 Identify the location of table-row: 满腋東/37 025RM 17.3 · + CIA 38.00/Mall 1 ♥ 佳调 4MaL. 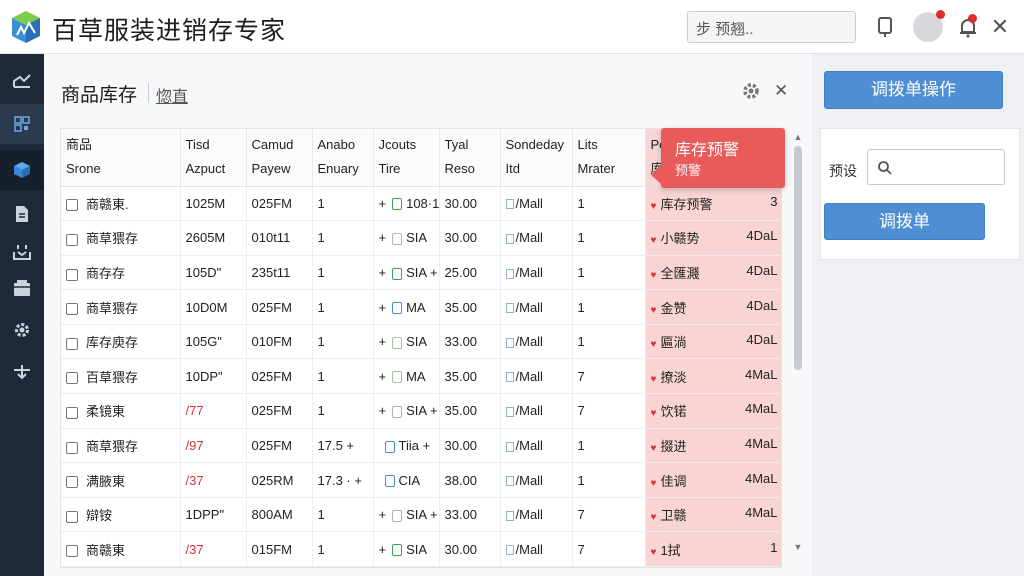
(421, 480).